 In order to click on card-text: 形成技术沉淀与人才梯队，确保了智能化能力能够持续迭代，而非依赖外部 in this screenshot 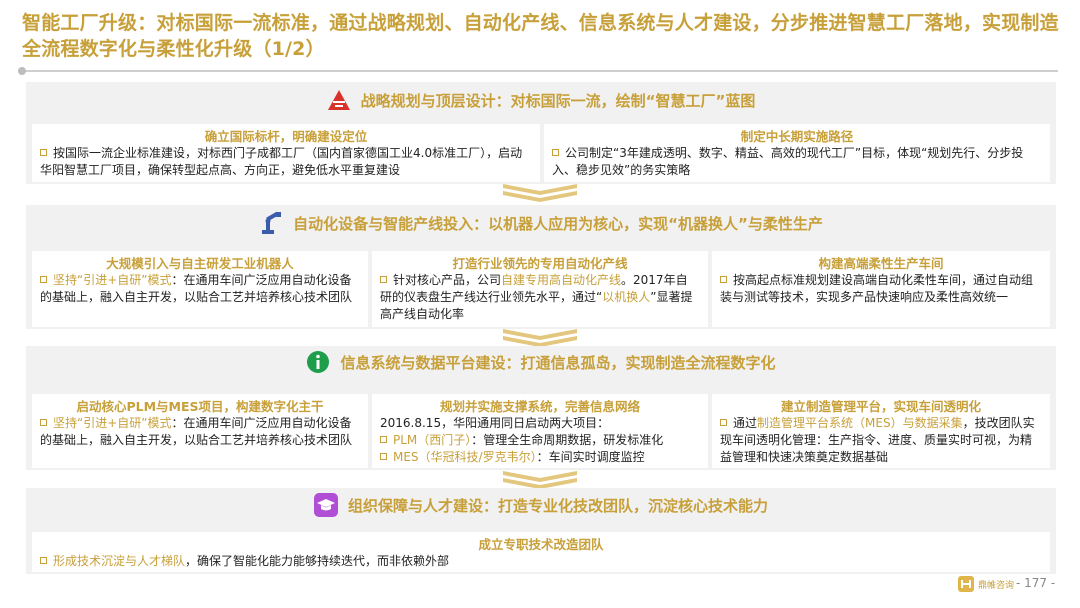, I will do `click(541, 561)`.